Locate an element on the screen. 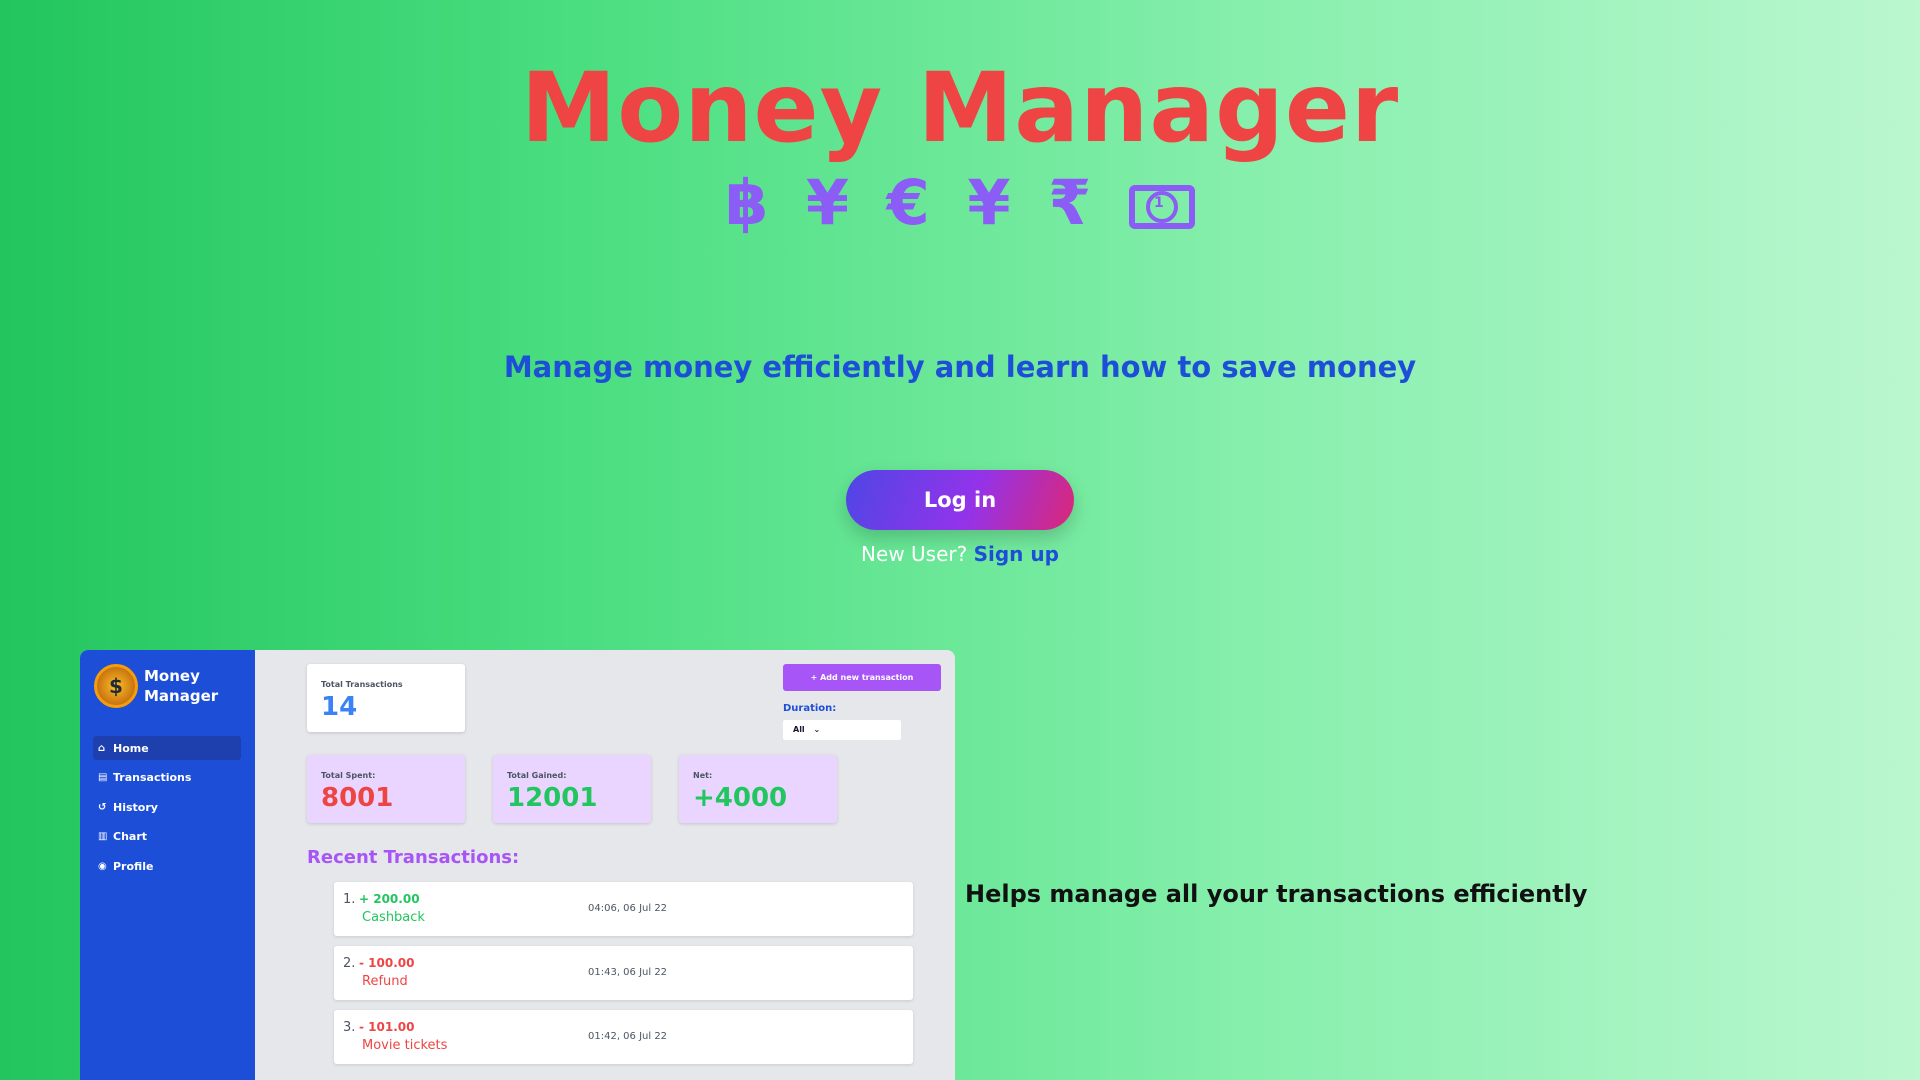 Image resolution: width=1920 pixels, height=1080 pixels. hero-title: Money Manager is located at coordinates (960, 108).